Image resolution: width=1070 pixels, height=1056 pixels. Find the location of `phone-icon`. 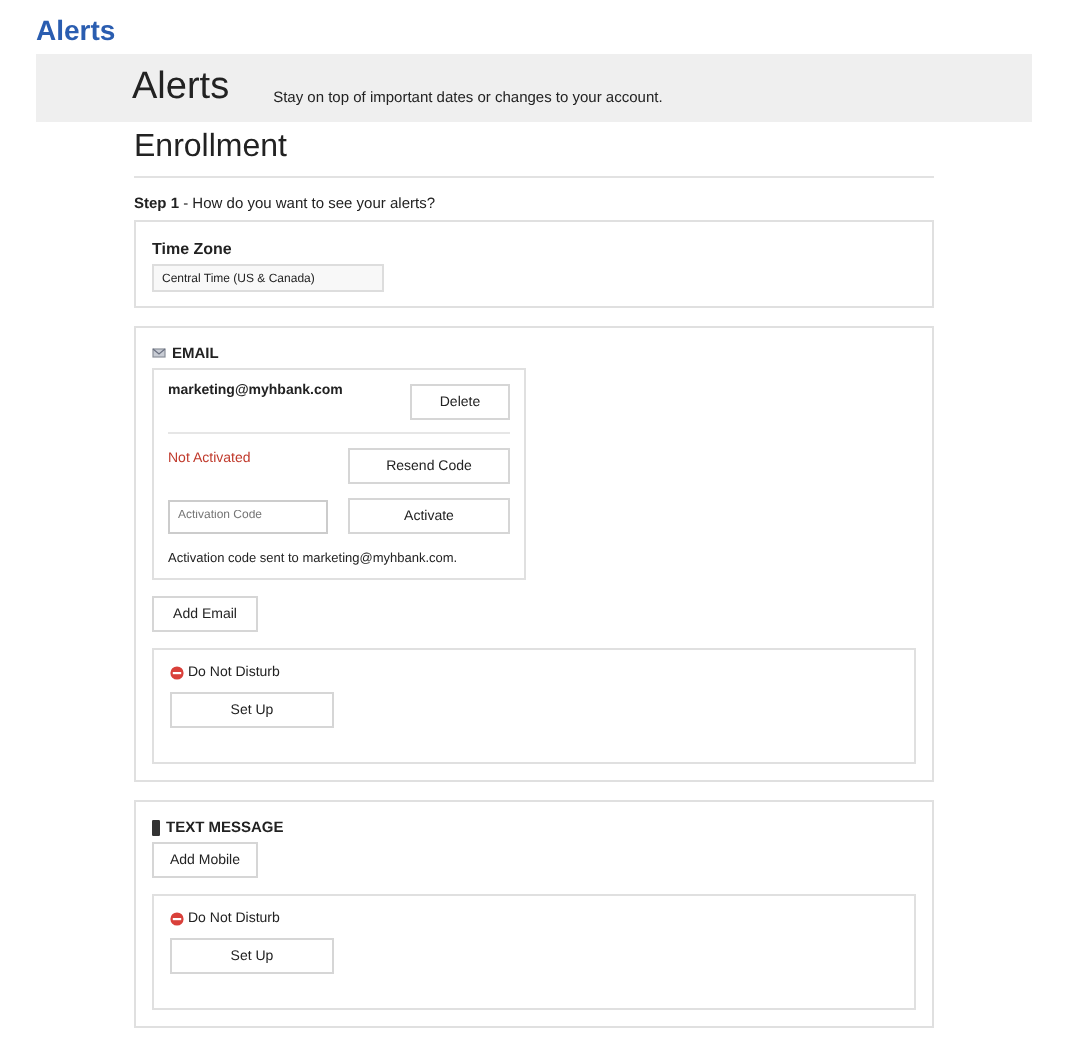

phone-icon is located at coordinates (156, 827).